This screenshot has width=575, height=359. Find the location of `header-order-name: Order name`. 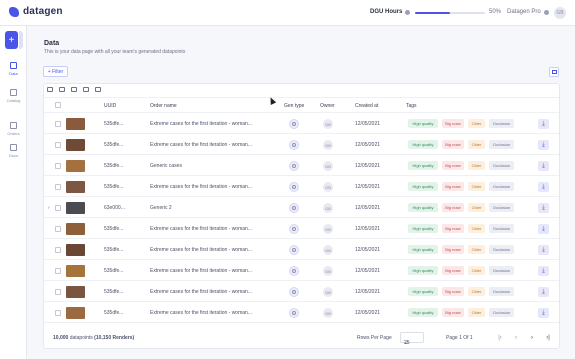

header-order-name: Order name is located at coordinates (163, 106).